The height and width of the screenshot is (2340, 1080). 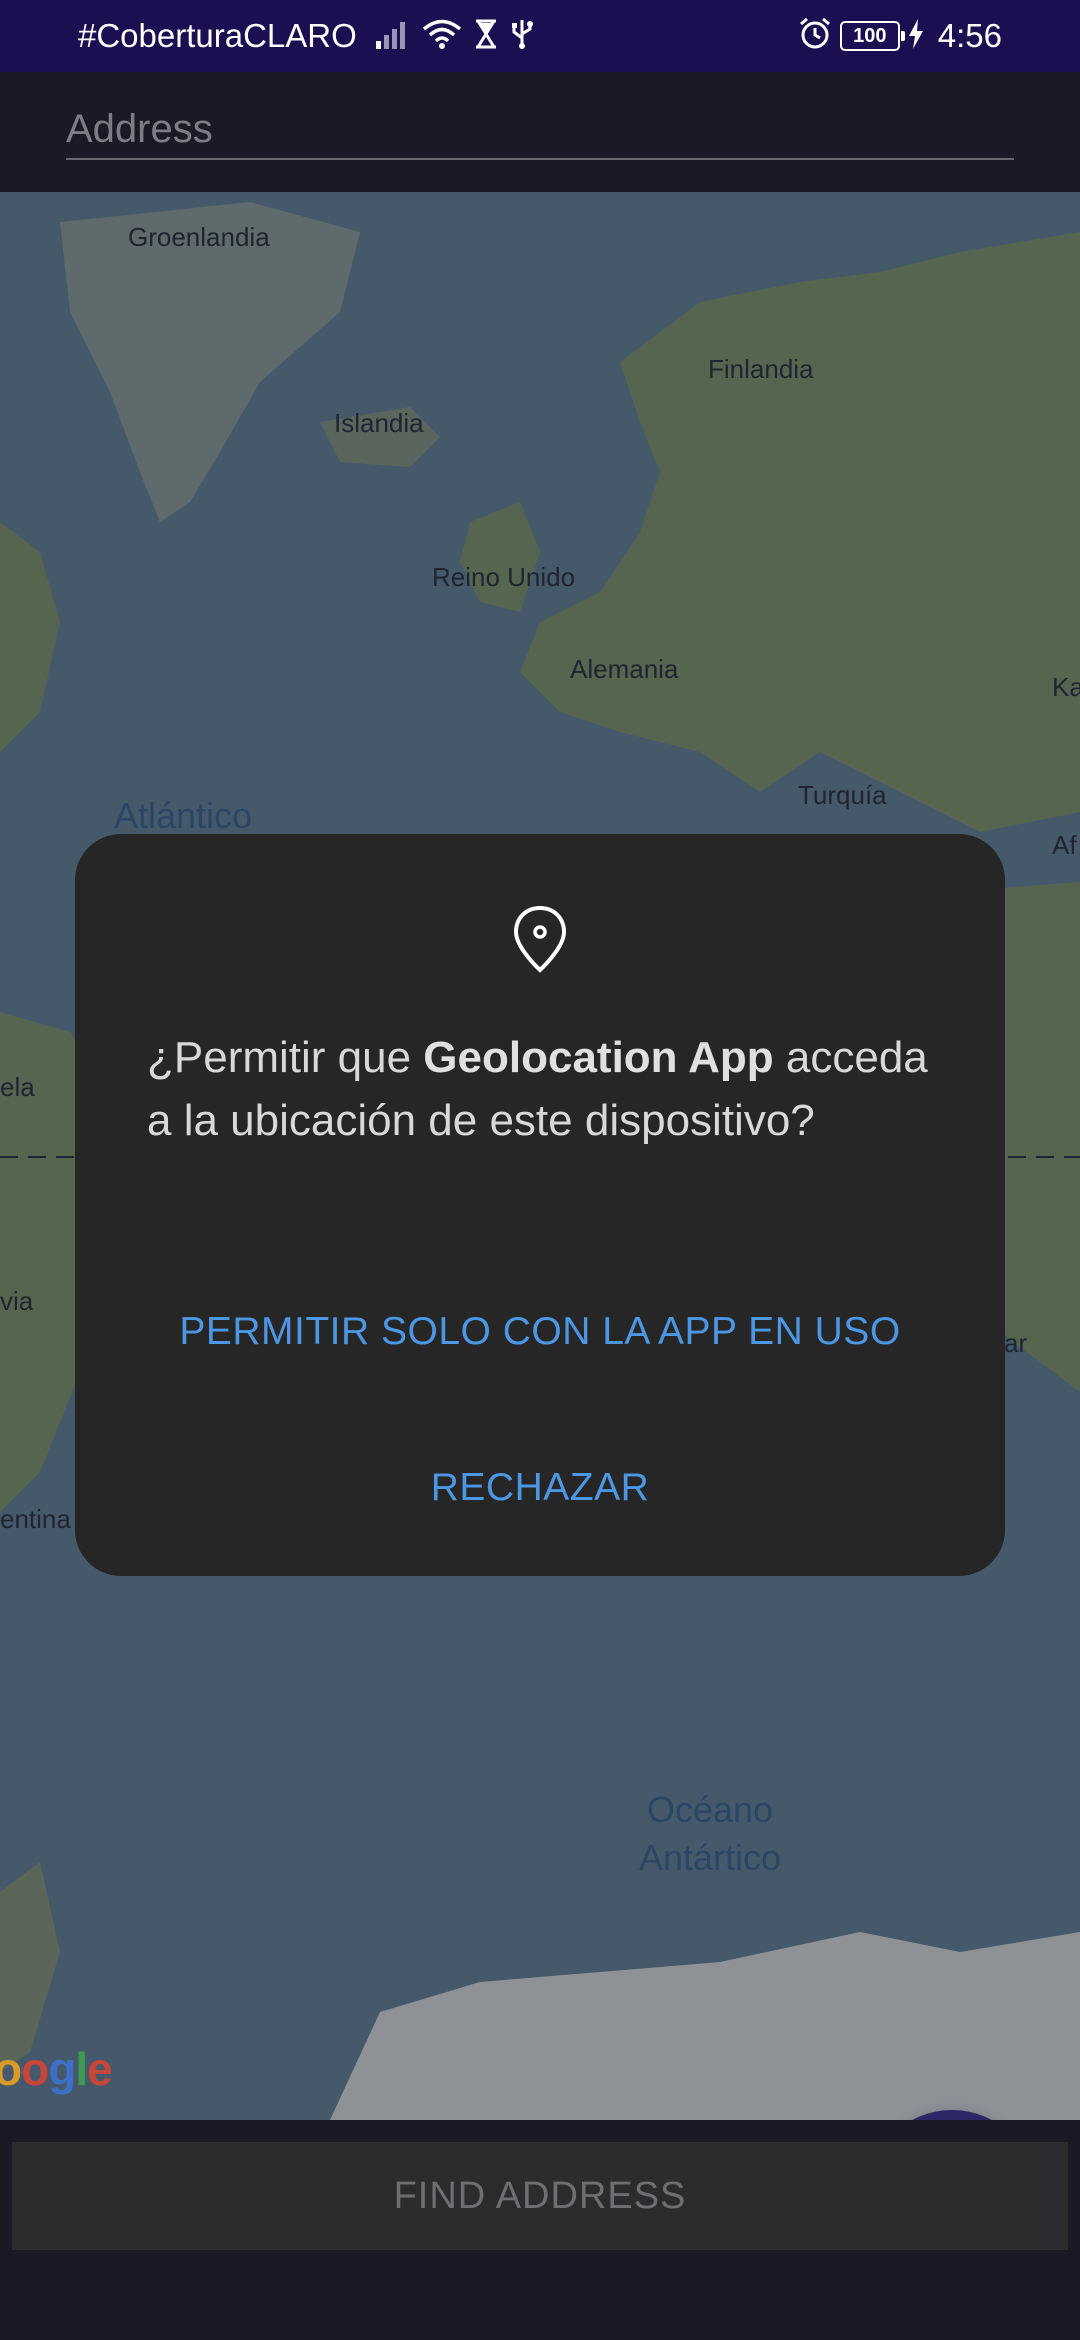 I want to click on map-label-reino-unido: Reino Unido, so click(x=504, y=577).